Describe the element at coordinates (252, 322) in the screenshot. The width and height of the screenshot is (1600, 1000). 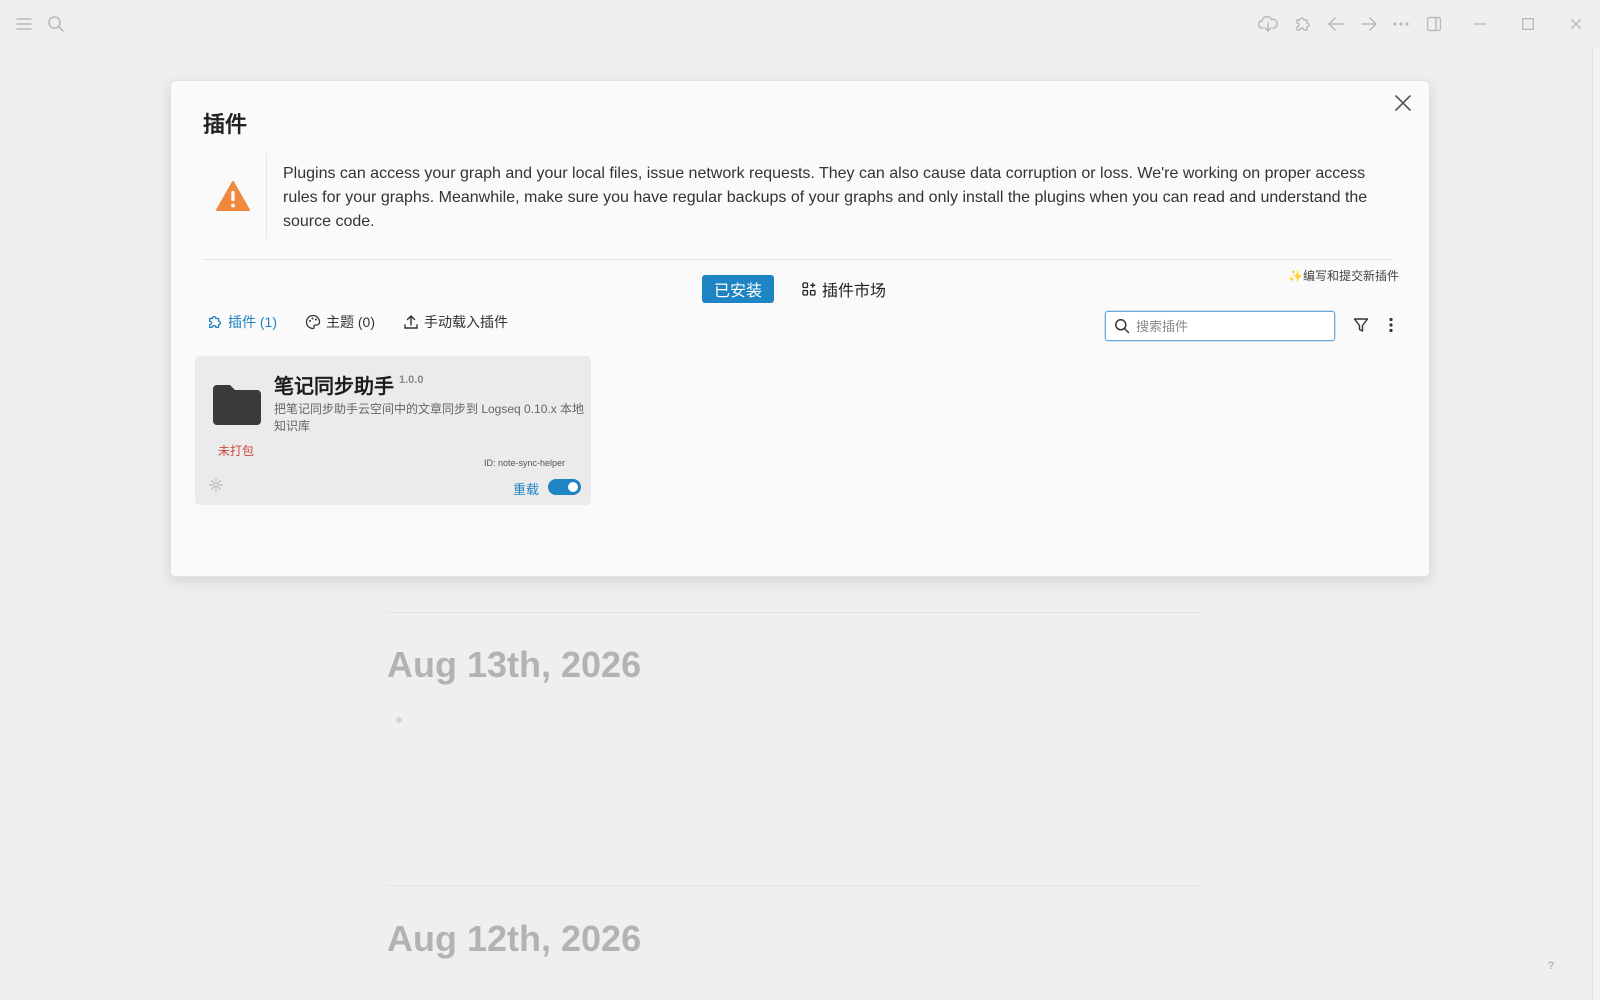
I see `filter-plugins-label: 插件 (1)` at that location.